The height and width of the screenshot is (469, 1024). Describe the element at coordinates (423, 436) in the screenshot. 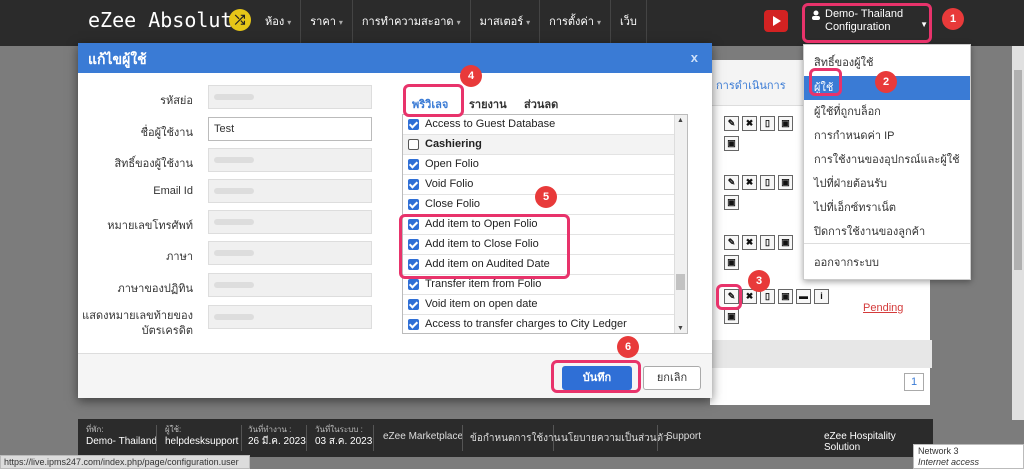

I see `footer-link-marketplace: eZee Marketplace` at that location.